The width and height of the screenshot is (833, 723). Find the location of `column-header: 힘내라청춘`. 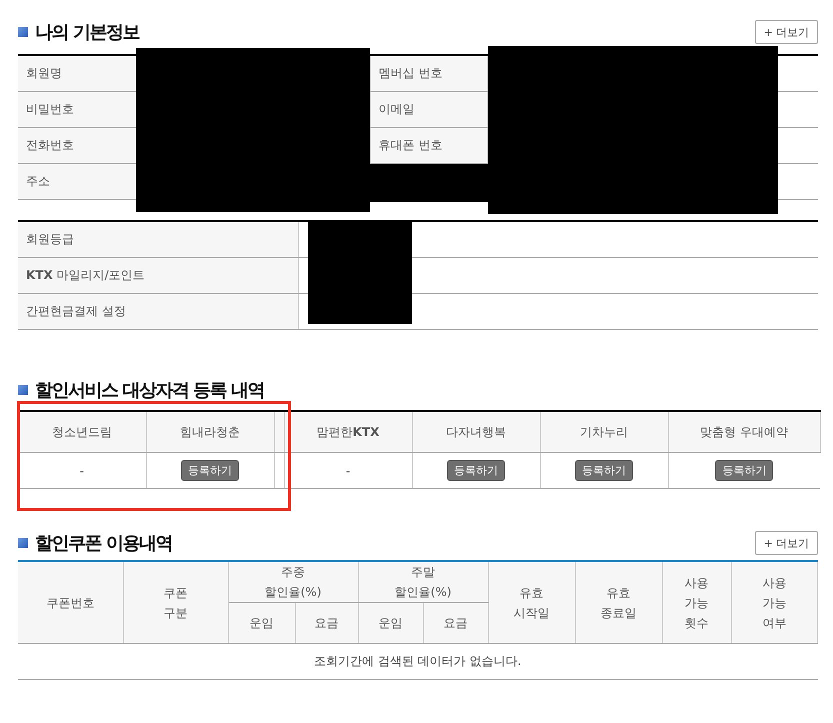

column-header: 힘내라청춘 is located at coordinates (210, 431).